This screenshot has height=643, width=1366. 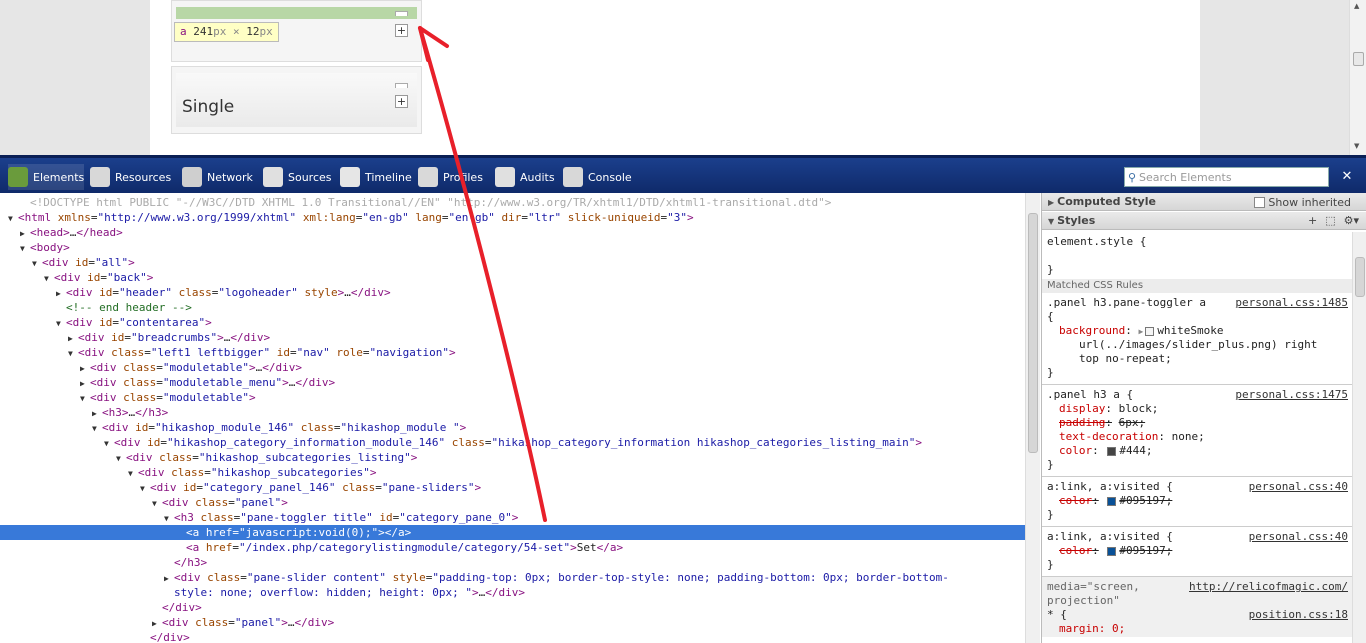 What do you see at coordinates (525, 177) in the screenshot?
I see `tab-audits: Audits` at bounding box center [525, 177].